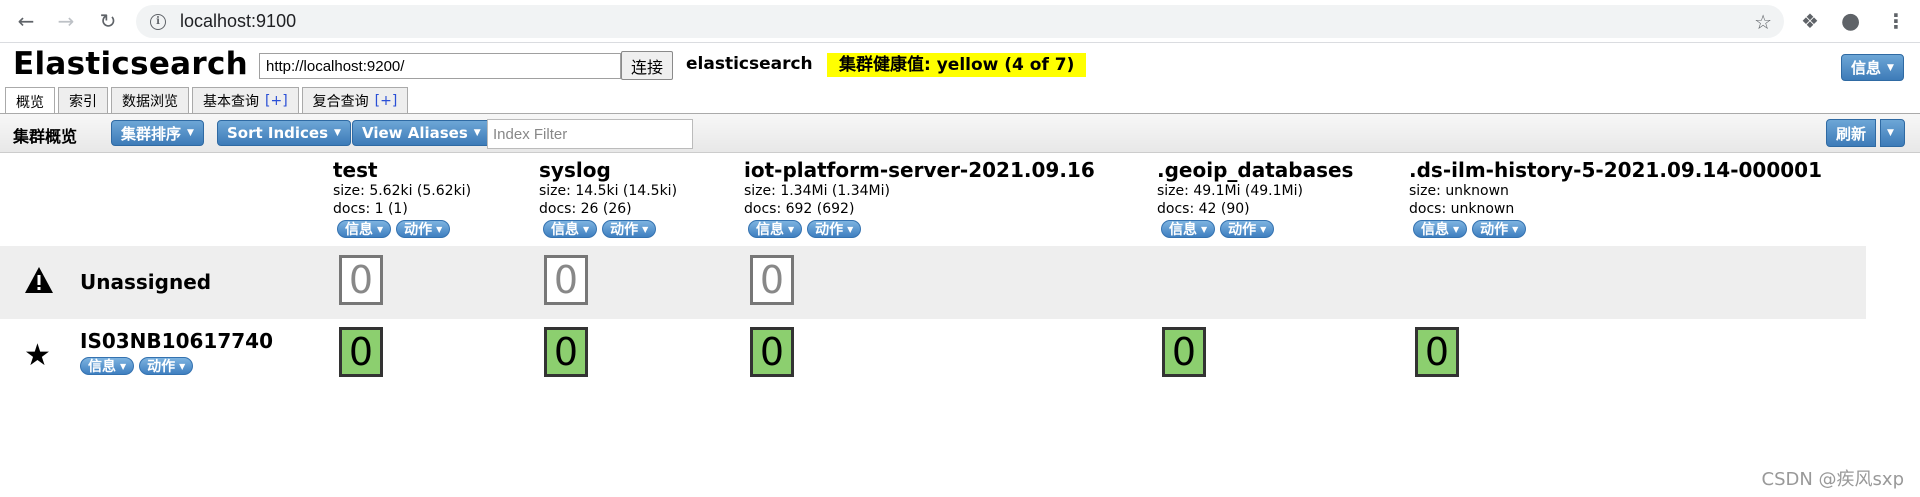 The width and height of the screenshot is (1920, 497). I want to click on warning-icon, so click(39, 283).